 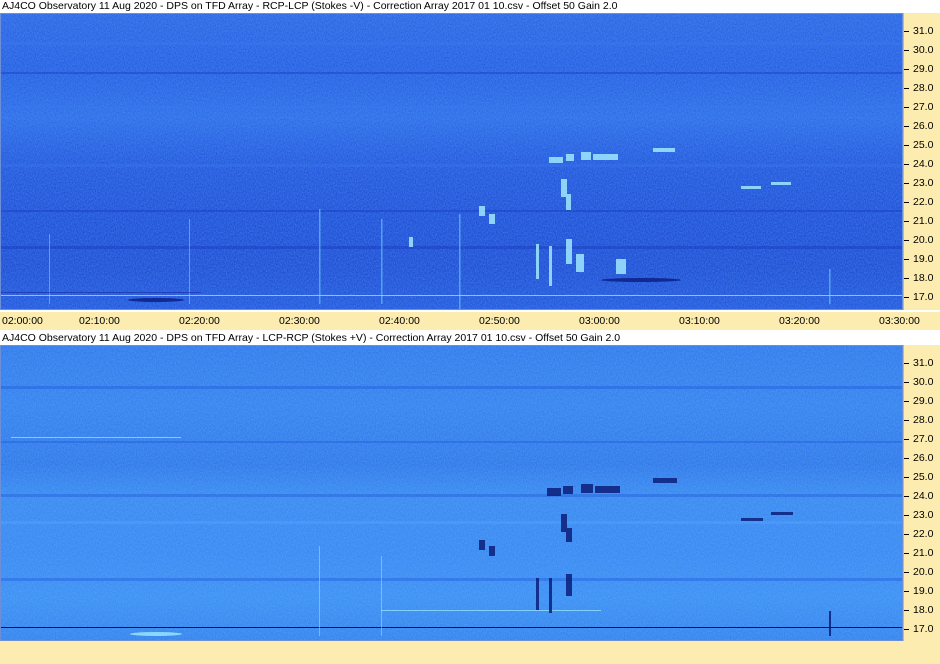 I want to click on time-tick-label: 03:10:00, so click(x=699, y=321).